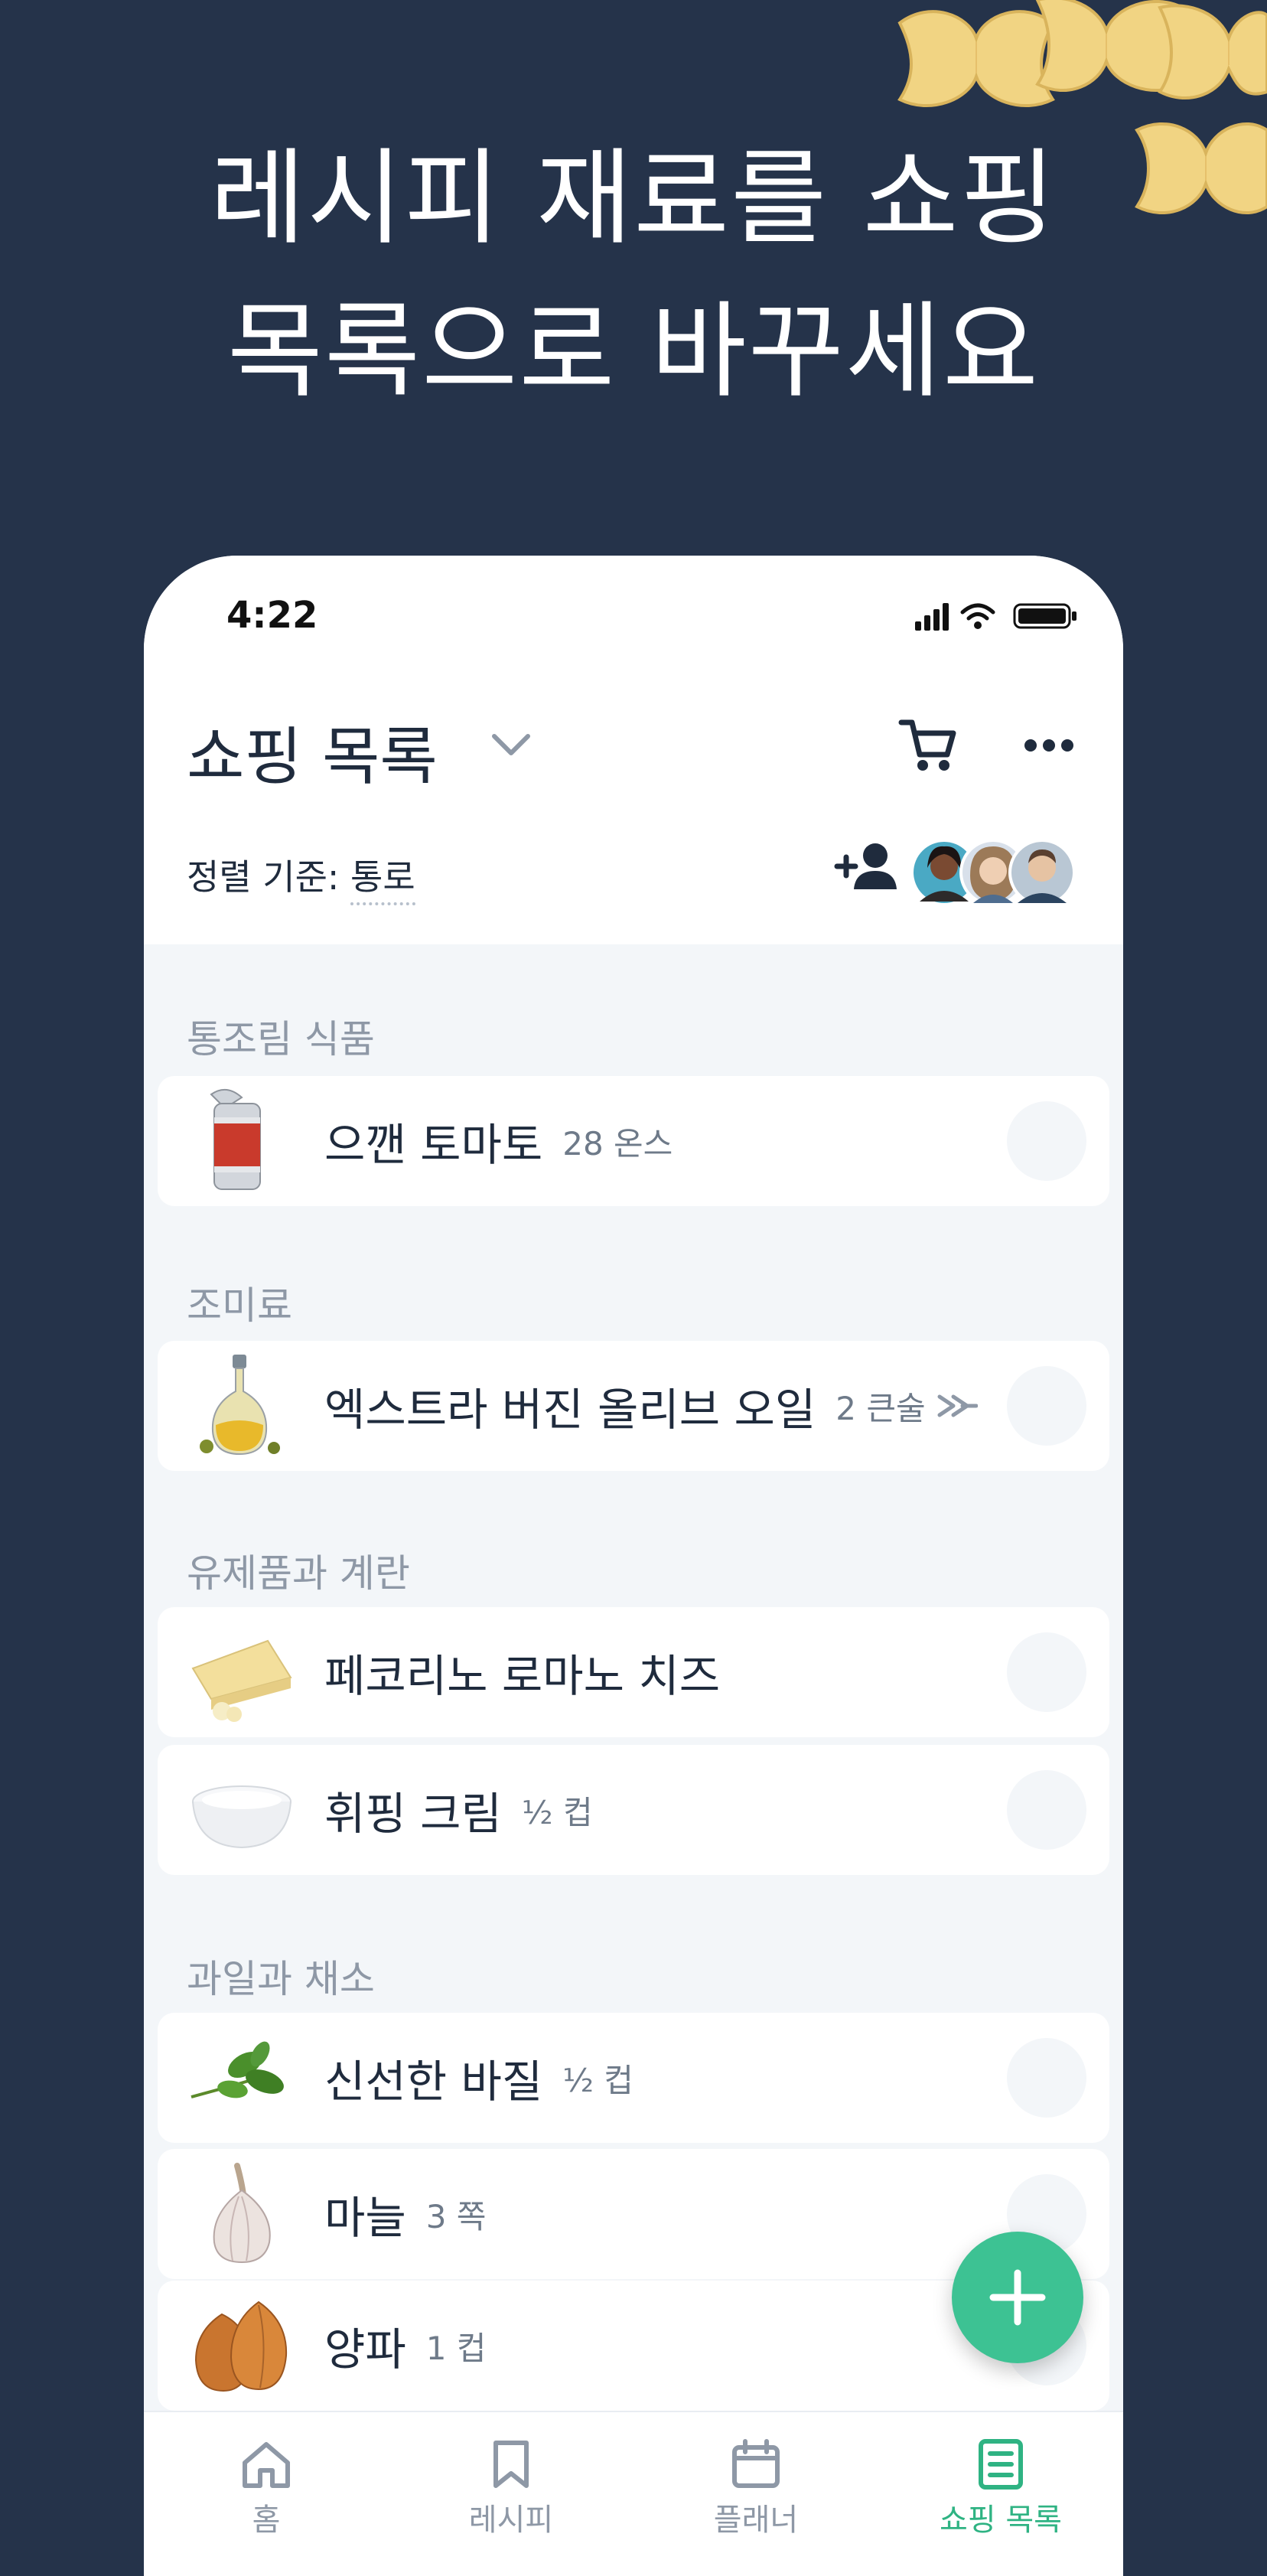 This screenshot has height=2576, width=1267. What do you see at coordinates (1000, 2494) in the screenshot?
I see `tab-shopping-list: 쇼핑 목록` at bounding box center [1000, 2494].